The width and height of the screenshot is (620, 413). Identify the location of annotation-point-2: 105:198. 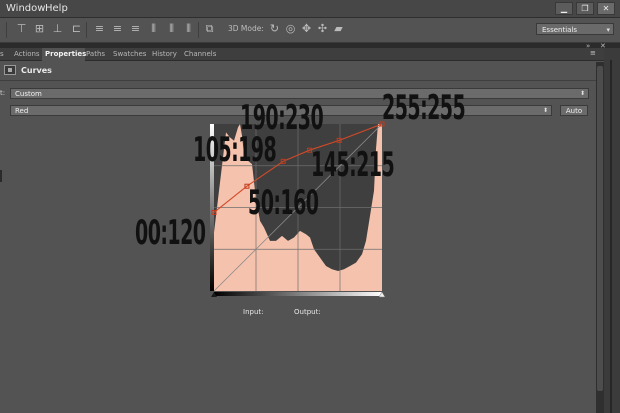
(235, 150).